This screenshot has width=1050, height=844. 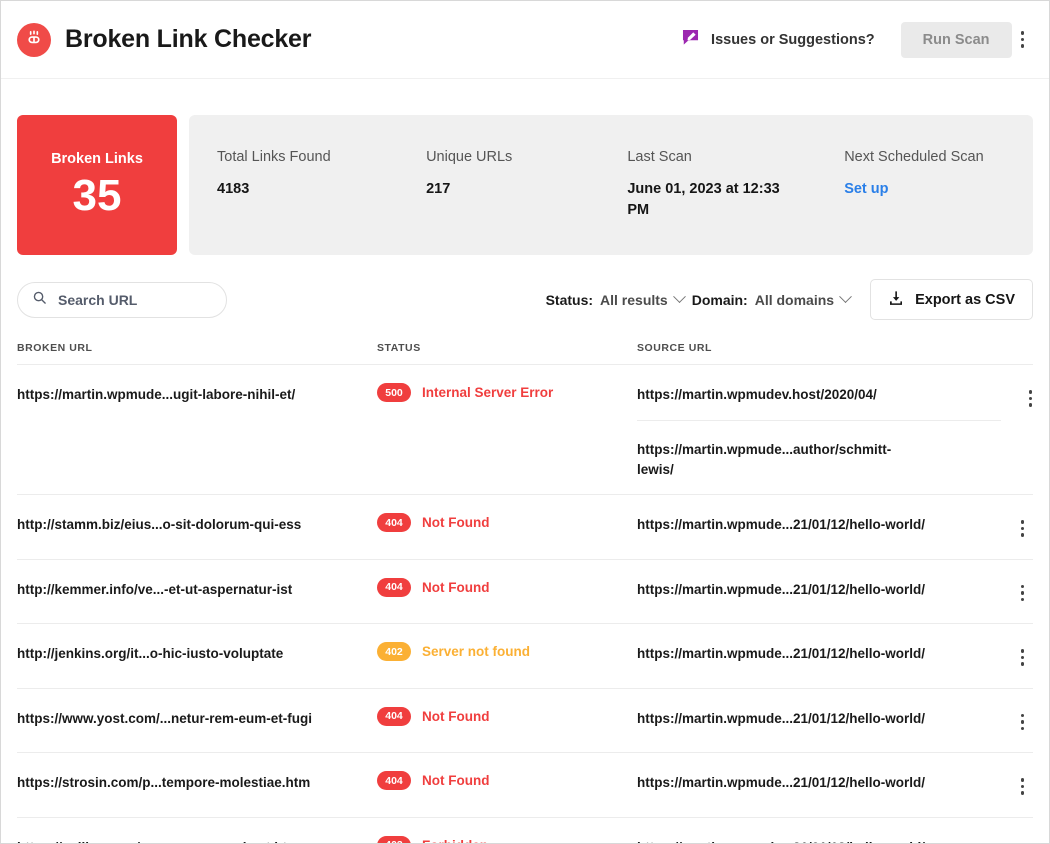 I want to click on status-code-badge: 500, so click(x=394, y=393).